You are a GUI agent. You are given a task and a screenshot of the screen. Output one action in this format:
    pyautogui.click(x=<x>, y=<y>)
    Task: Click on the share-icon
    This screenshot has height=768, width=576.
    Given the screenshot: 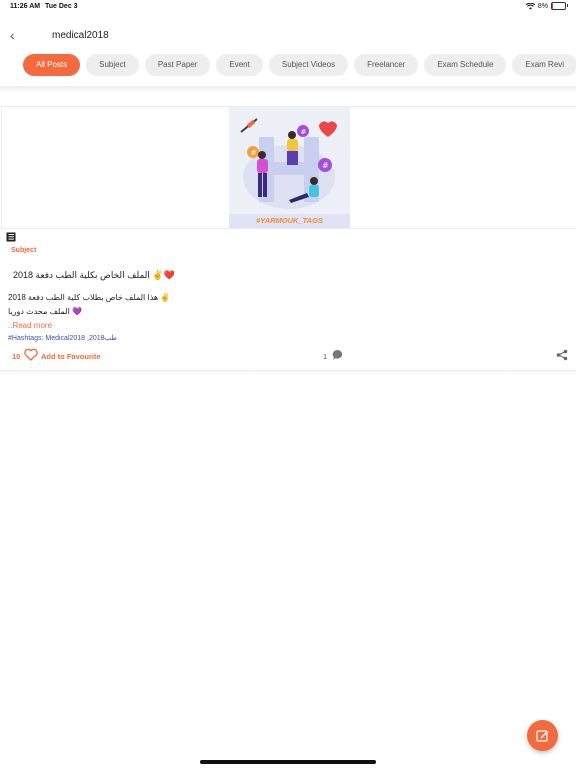 What is the action you would take?
    pyautogui.click(x=562, y=355)
    